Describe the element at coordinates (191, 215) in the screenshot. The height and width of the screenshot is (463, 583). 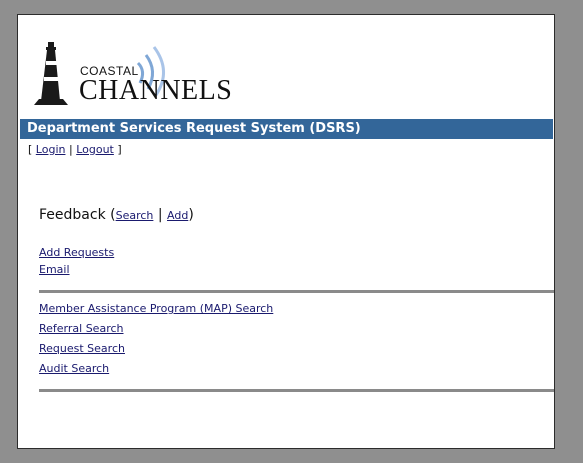
I see `feedback-close-paren: )` at that location.